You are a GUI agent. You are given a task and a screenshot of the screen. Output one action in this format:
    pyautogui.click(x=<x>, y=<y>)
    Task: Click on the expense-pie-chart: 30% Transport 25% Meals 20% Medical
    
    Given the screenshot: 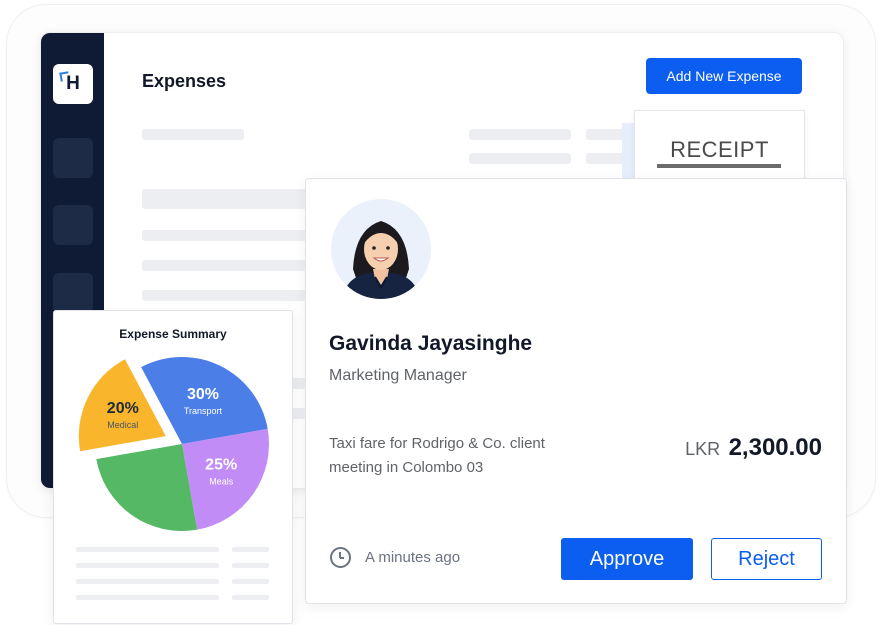 What is the action you would take?
    pyautogui.click(x=173, y=444)
    